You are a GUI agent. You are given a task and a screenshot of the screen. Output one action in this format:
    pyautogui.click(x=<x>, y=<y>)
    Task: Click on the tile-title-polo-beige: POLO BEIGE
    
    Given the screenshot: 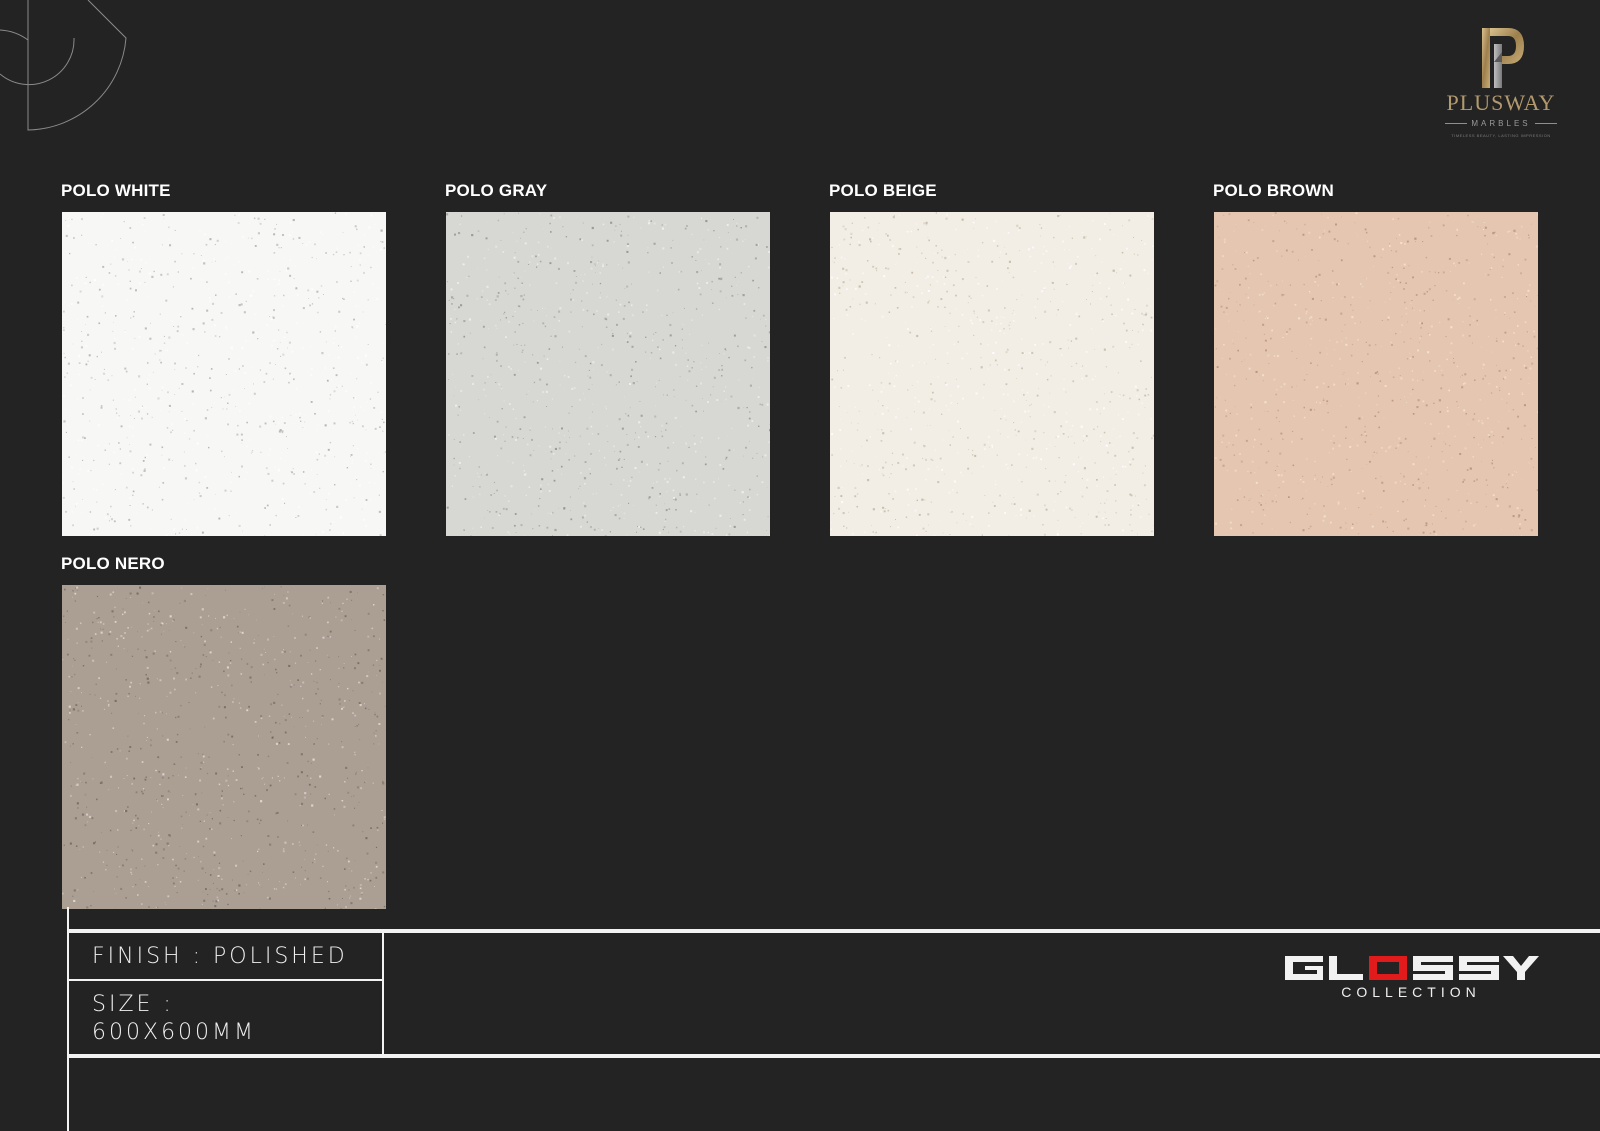 What is the action you would take?
    pyautogui.click(x=883, y=190)
    